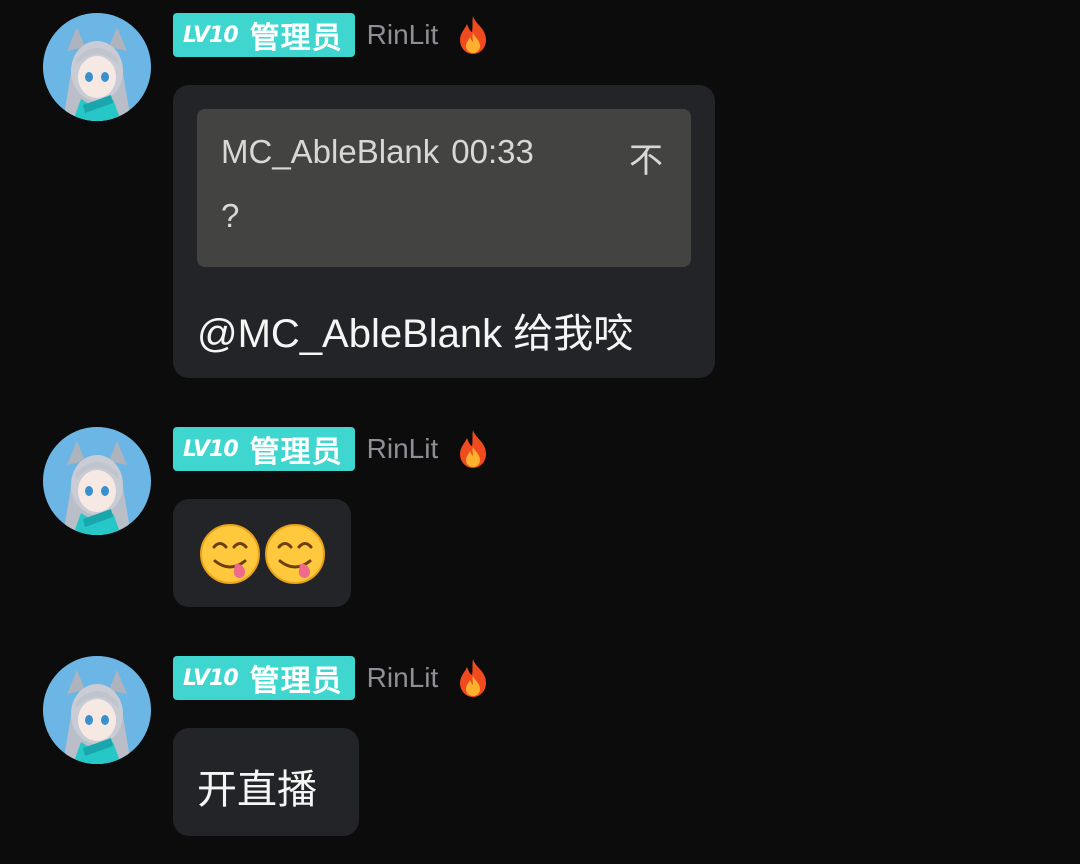 This screenshot has width=1080, height=864. Describe the element at coordinates (492, 151) in the screenshot. I see `reply-time: 00:33` at that location.